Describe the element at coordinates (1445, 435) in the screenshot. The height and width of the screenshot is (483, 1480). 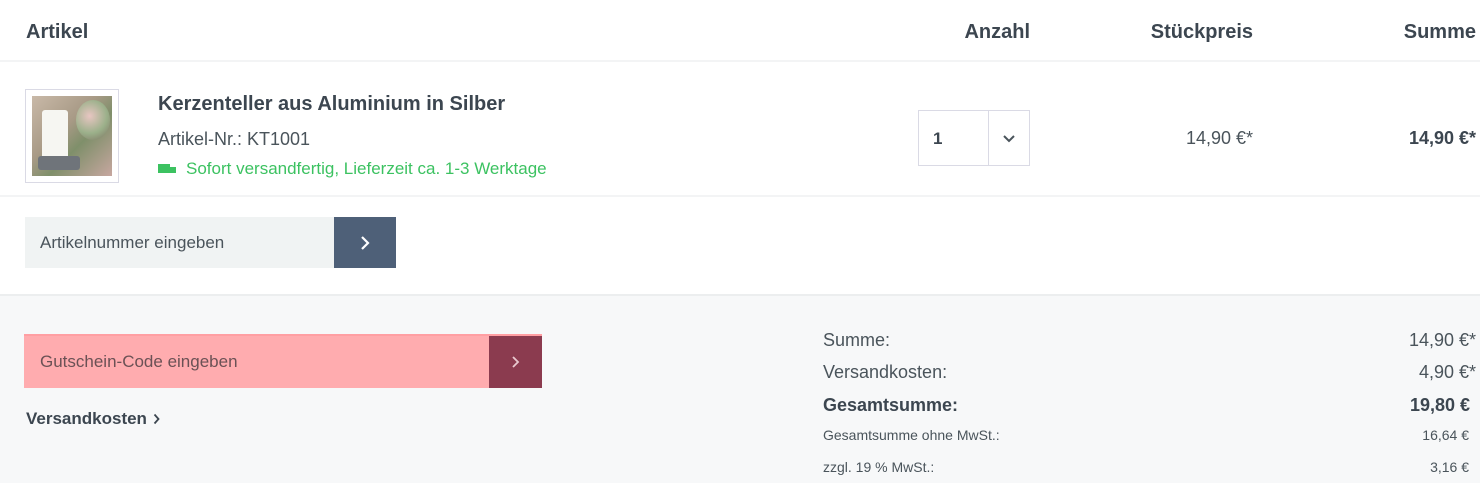
I see `net-value: 16,64 €` at that location.